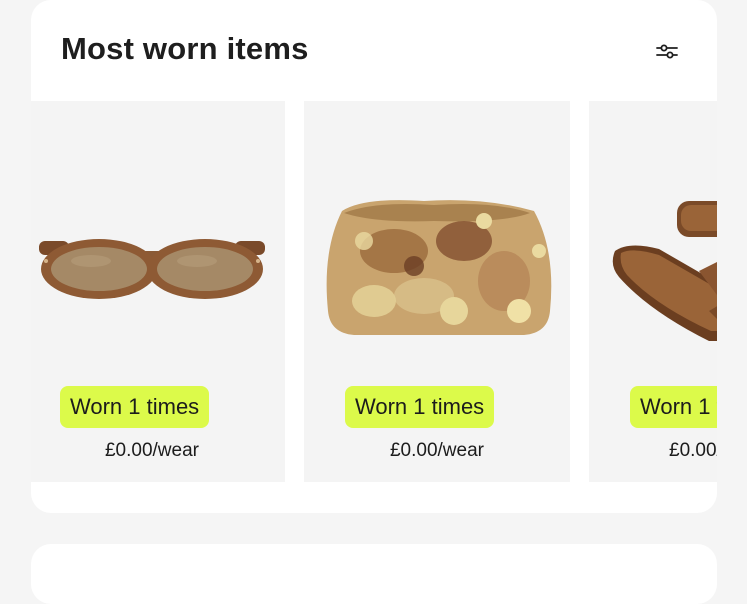  I want to click on item-card: Worn 1 times £0.00/wear, so click(653, 291).